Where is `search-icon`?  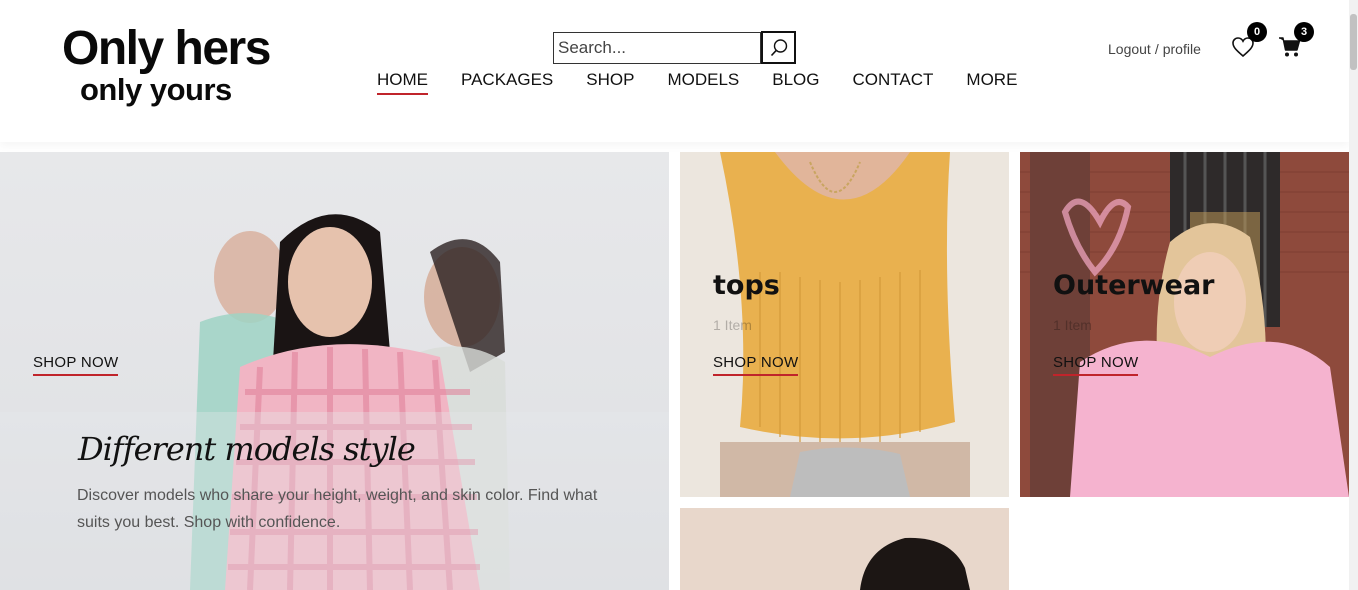
search-icon is located at coordinates (778, 47).